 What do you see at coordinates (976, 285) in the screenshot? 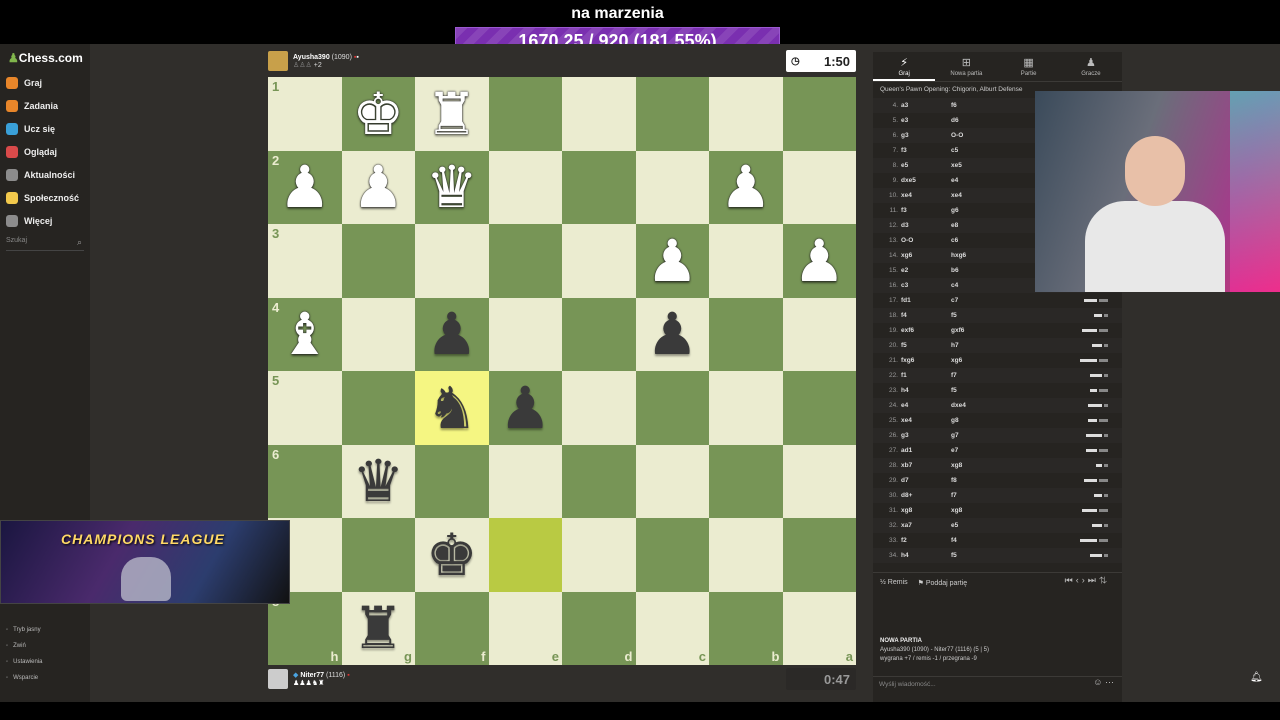
I see `black-move: c4` at bounding box center [976, 285].